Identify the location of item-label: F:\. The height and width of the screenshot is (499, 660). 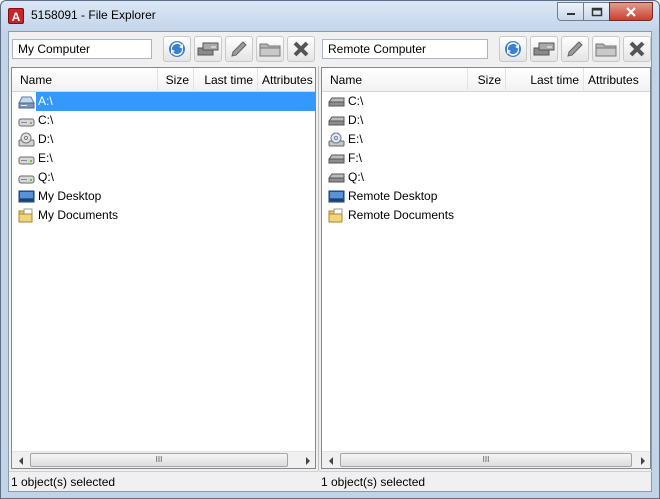
(355, 158).